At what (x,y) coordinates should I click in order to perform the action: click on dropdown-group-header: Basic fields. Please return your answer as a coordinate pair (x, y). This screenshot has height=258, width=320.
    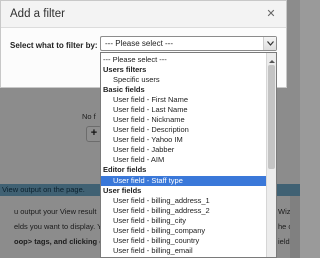
    Looking at the image, I should click on (124, 89).